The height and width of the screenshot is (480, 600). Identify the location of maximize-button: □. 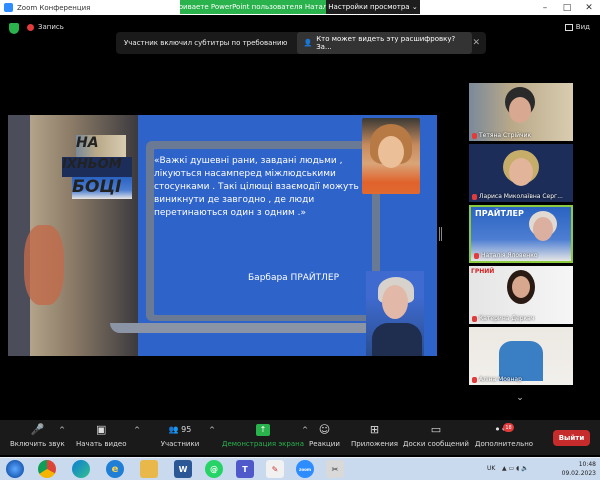
(567, 7).